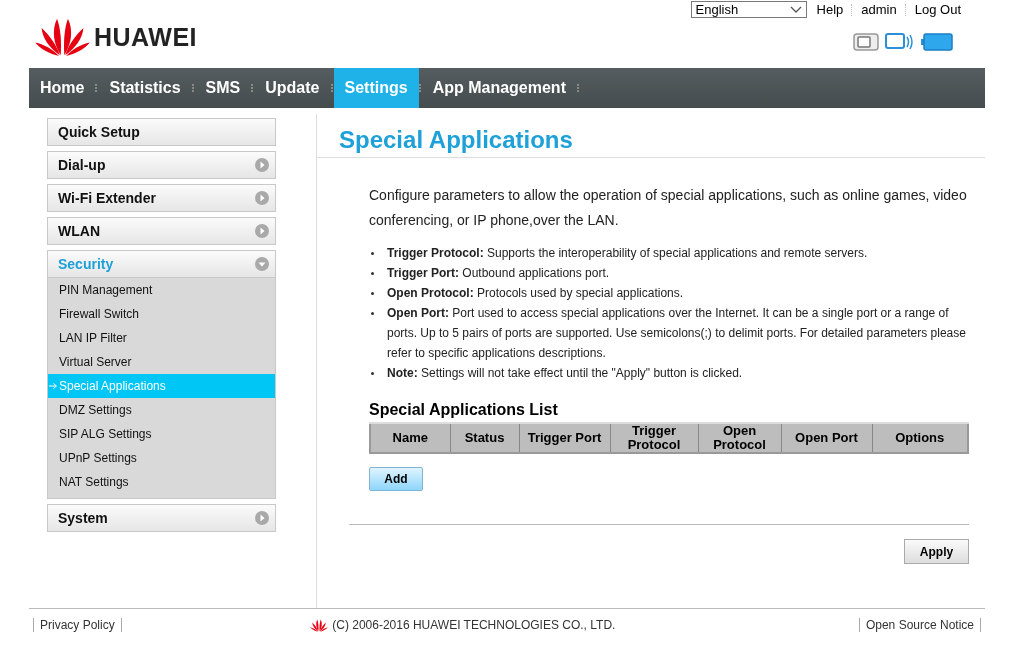 This screenshot has height=665, width=1011. What do you see at coordinates (161, 518) in the screenshot?
I see `sidebar-menu-item: System` at bounding box center [161, 518].